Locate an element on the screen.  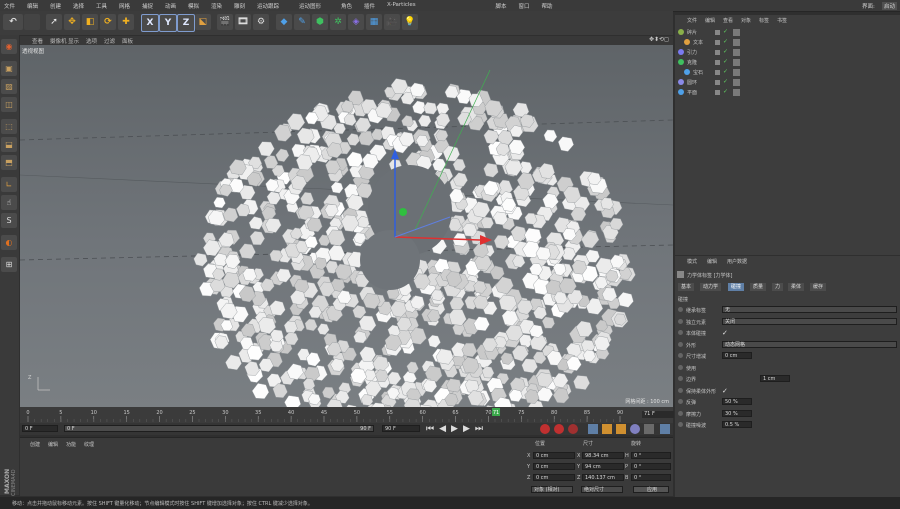
material-menu-item: 创建 is located at coordinates (35, 444).